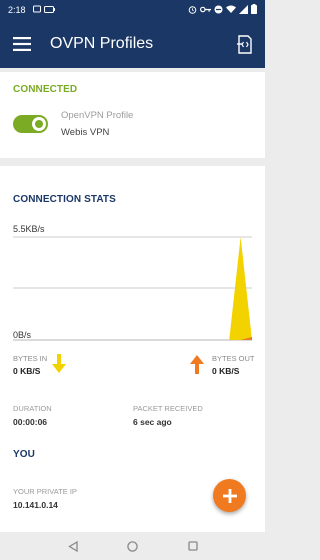  Describe the element at coordinates (30, 358) in the screenshot. I see `bytes-in-label: BYTES IN` at that location.